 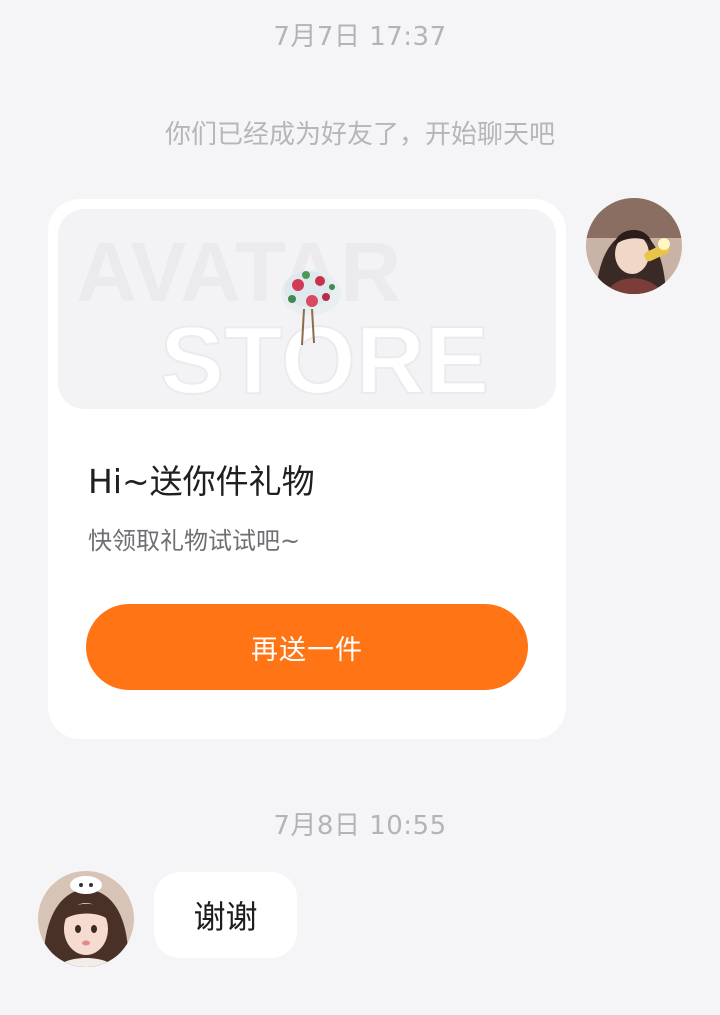 What do you see at coordinates (324, 358) in the screenshot?
I see `banner-text: STORE` at bounding box center [324, 358].